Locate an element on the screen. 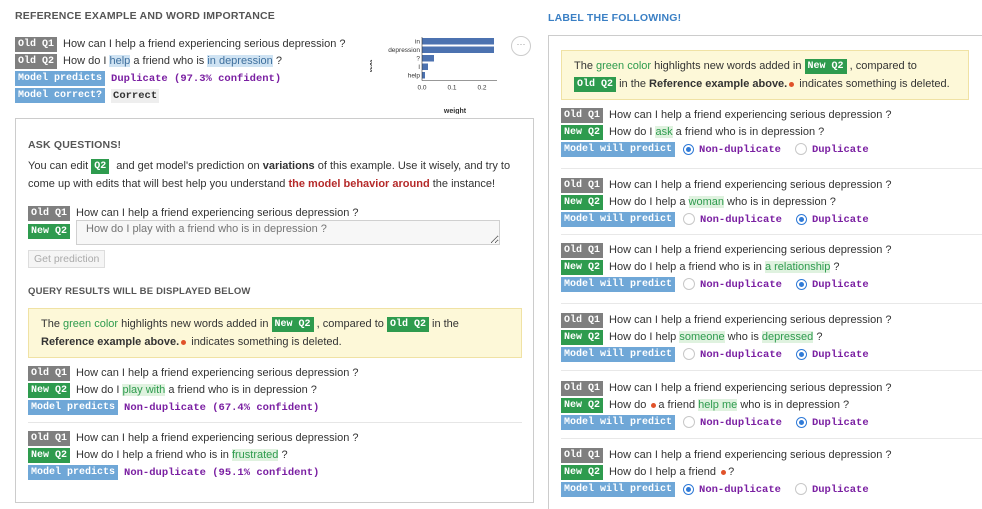  new-word-highlight: someone is located at coordinates (702, 337).